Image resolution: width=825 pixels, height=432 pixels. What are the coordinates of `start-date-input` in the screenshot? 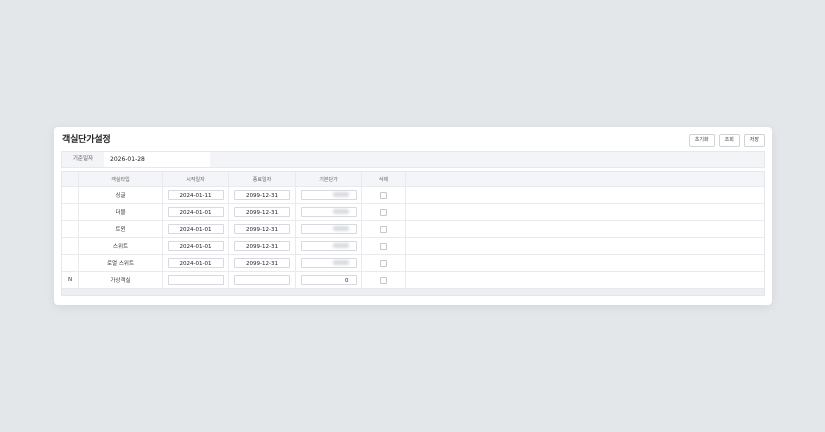 It's located at (195, 280).